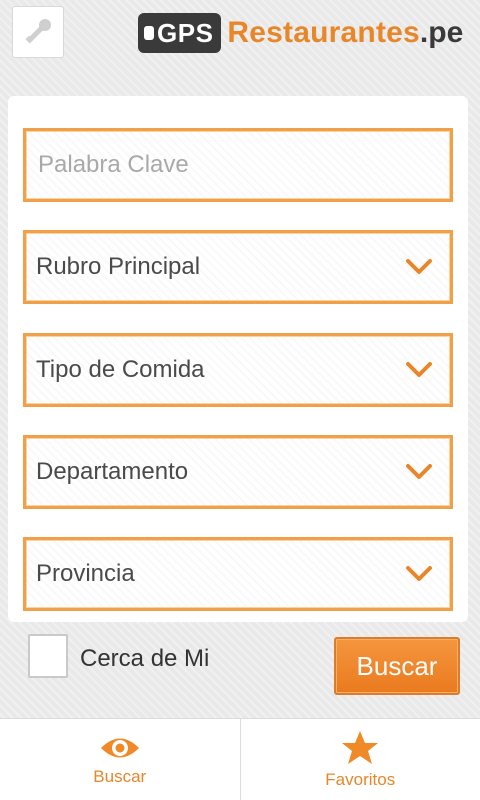 The width and height of the screenshot is (480, 800). I want to click on key-icon, so click(38, 31).